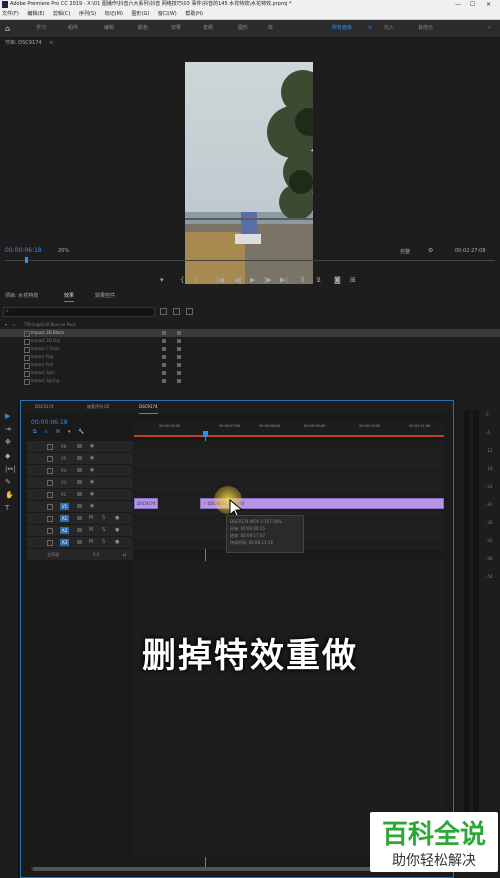 The width and height of the screenshot is (500, 878). Describe the element at coordinates (80, 458) in the screenshot. I see `track-header-v5: V5 ◉` at that location.